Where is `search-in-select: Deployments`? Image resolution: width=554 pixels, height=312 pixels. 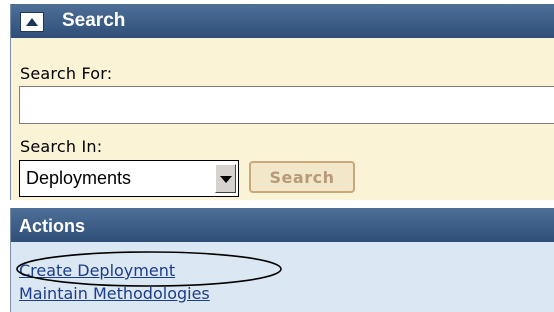
search-in-select: Deployments is located at coordinates (129, 178).